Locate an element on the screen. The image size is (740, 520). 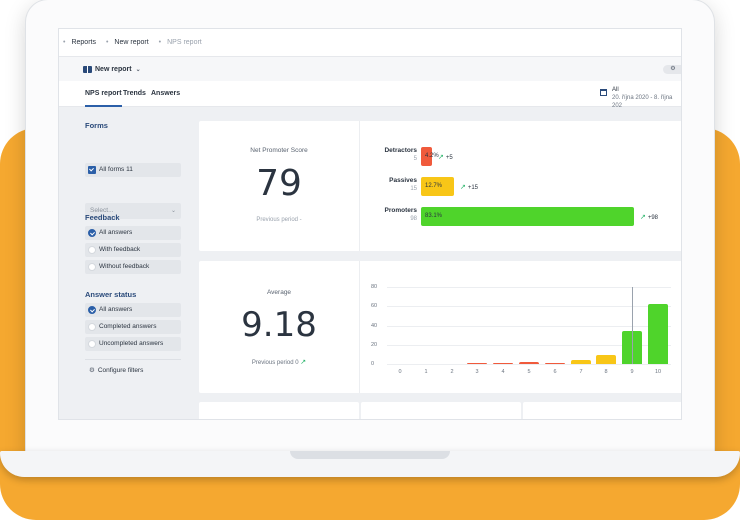
average-previous-period: Previous period 0 ↗ is located at coordinates (279, 362).